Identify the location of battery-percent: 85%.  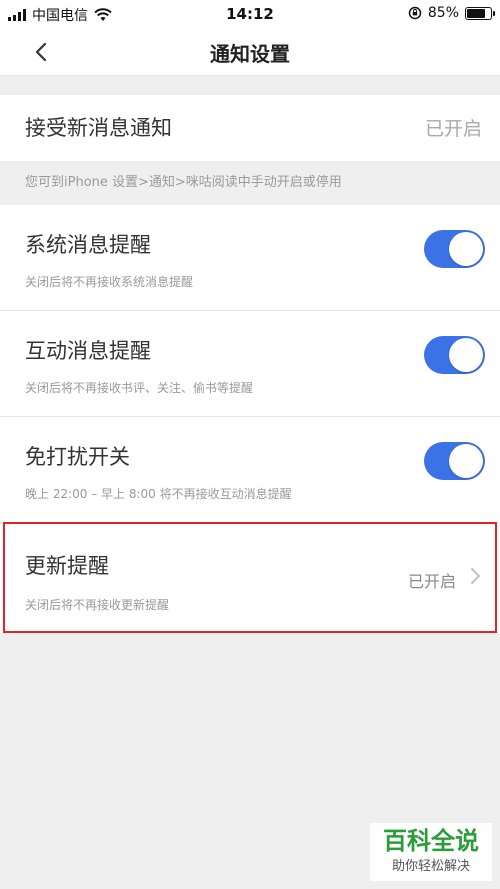
(443, 13).